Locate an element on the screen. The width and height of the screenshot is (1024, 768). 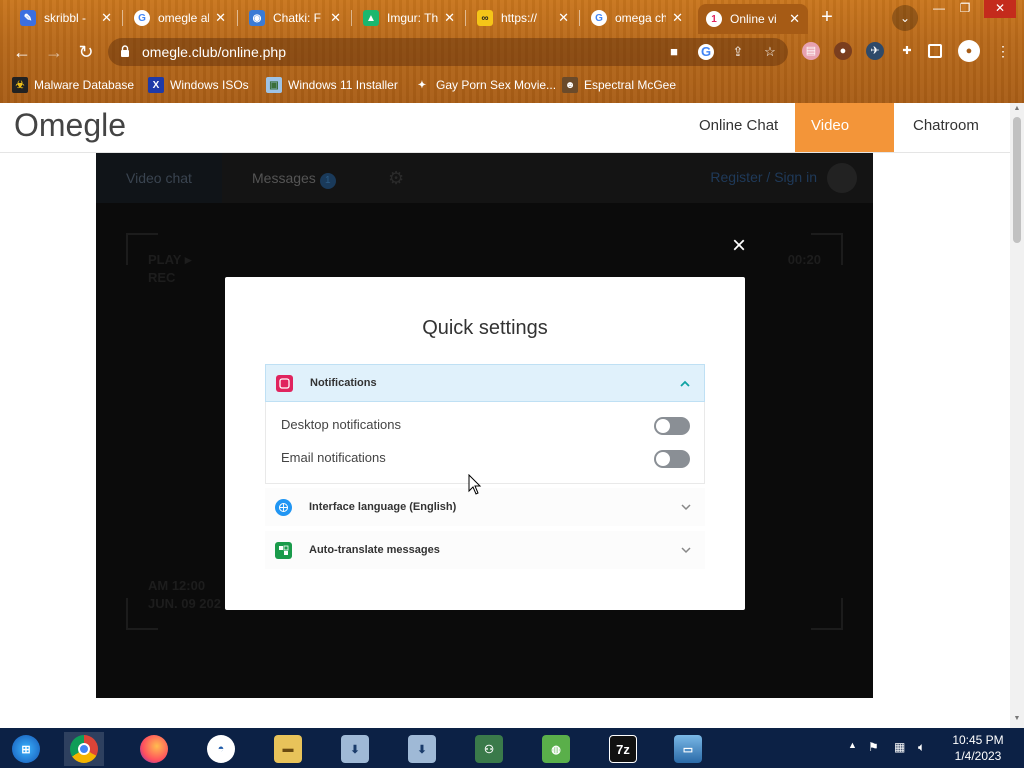
taskbar-photos: ▭ is located at coordinates (688, 749).